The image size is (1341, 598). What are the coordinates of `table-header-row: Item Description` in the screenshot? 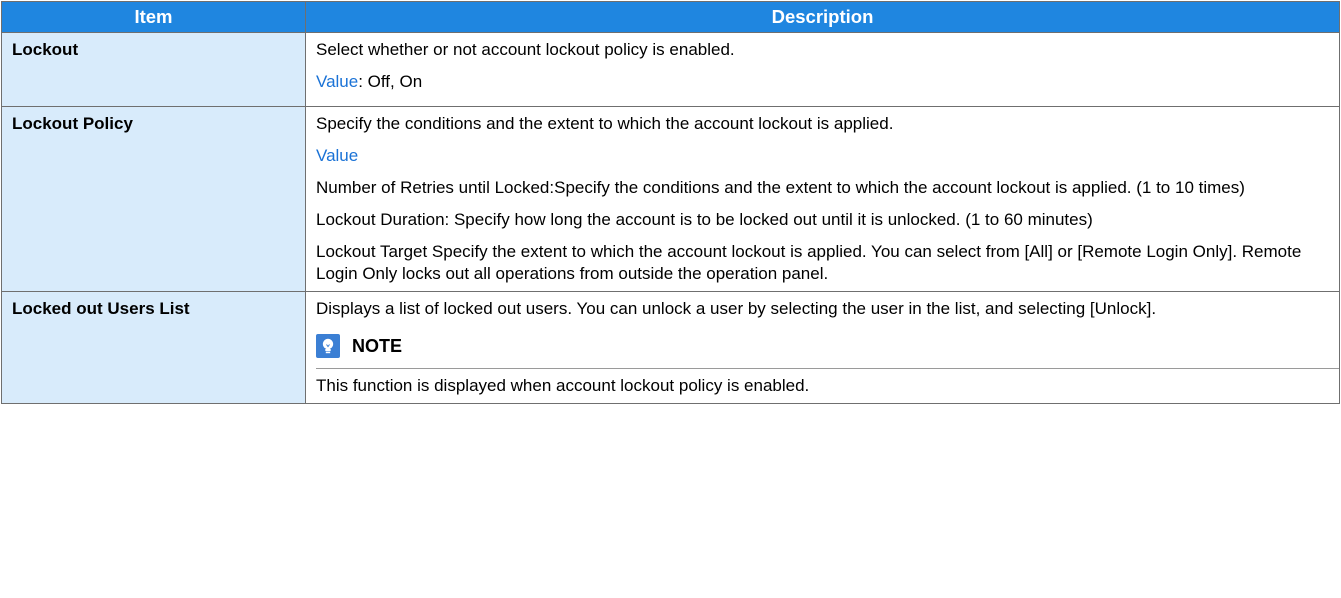 It's located at (670, 17).